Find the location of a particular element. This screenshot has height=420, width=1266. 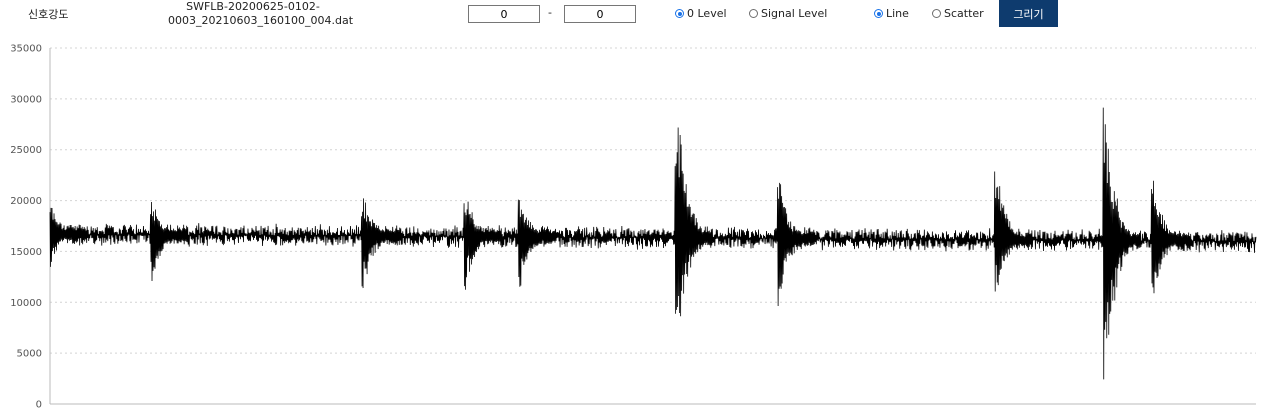

radio-line-label: Line is located at coordinates (897, 13).